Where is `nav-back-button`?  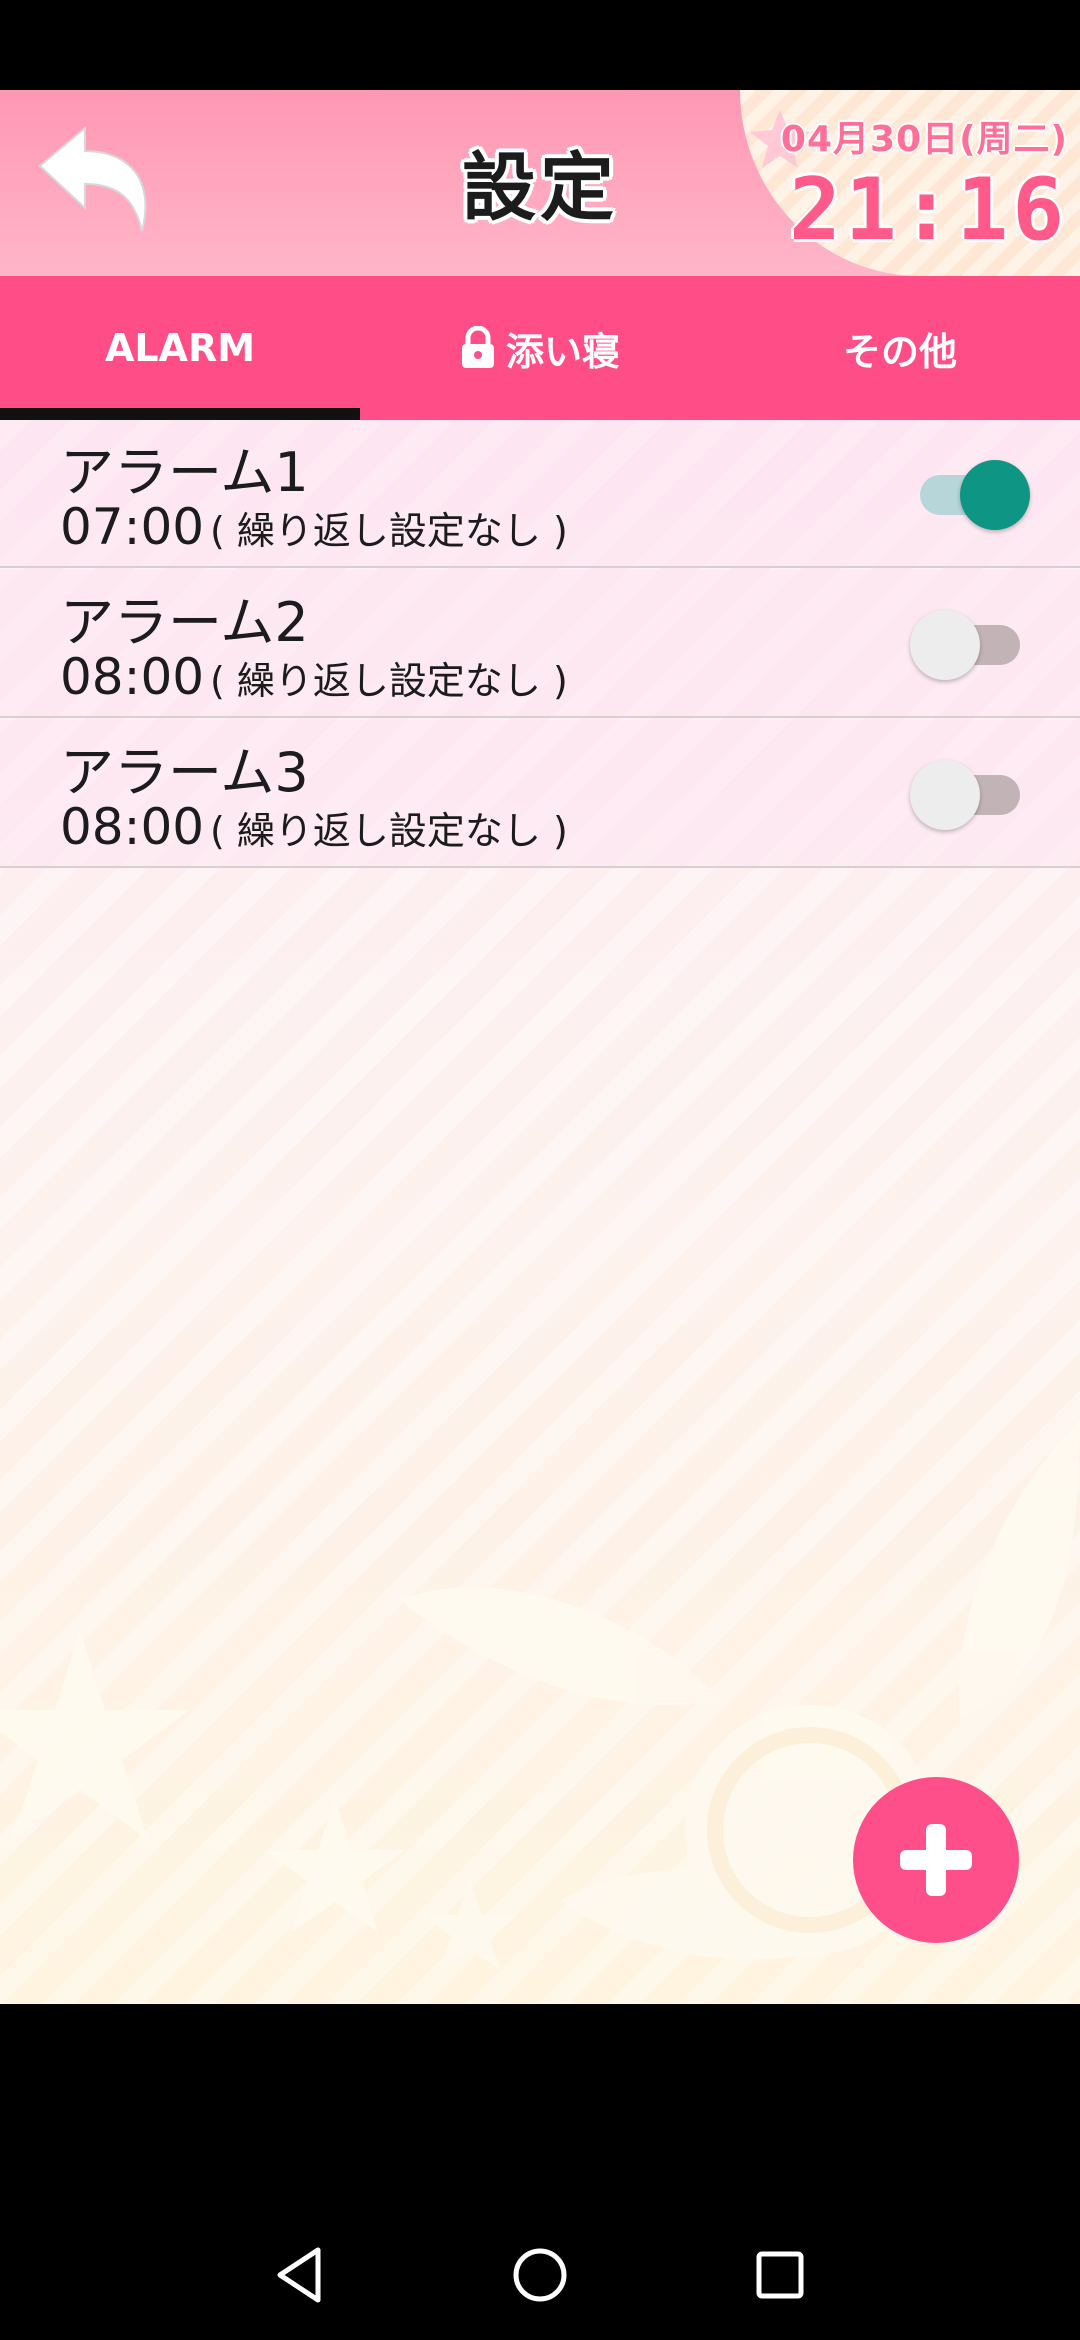 nav-back-button is located at coordinates (301, 2275).